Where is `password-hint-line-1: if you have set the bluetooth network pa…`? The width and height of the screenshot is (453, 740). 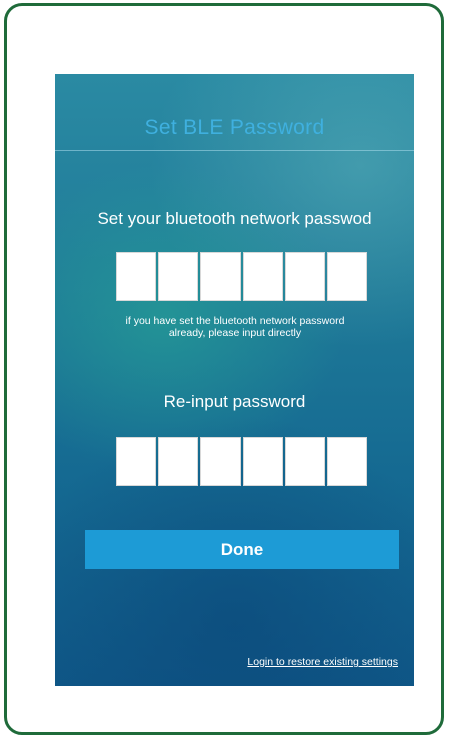
password-hint-line-1: if you have set the bluetooth network pa… is located at coordinates (235, 321).